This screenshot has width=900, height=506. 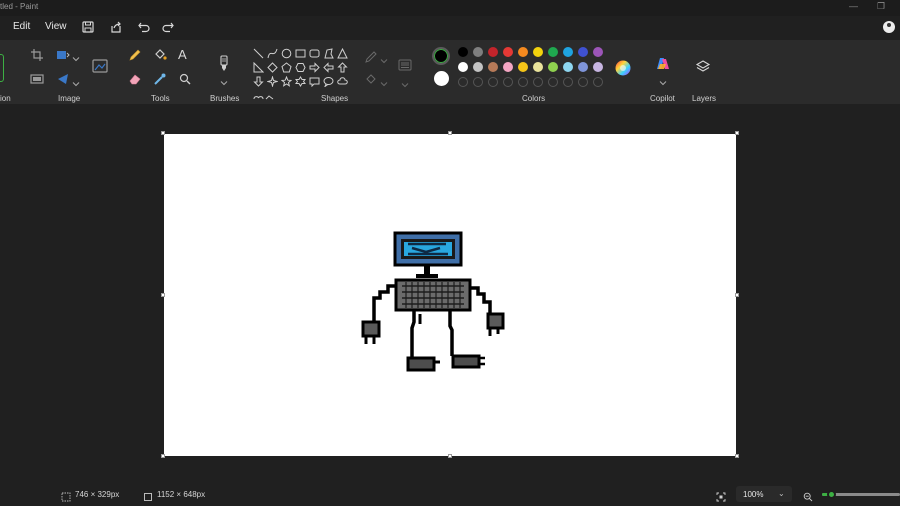 I want to click on eraser-icon, so click(x=135, y=79).